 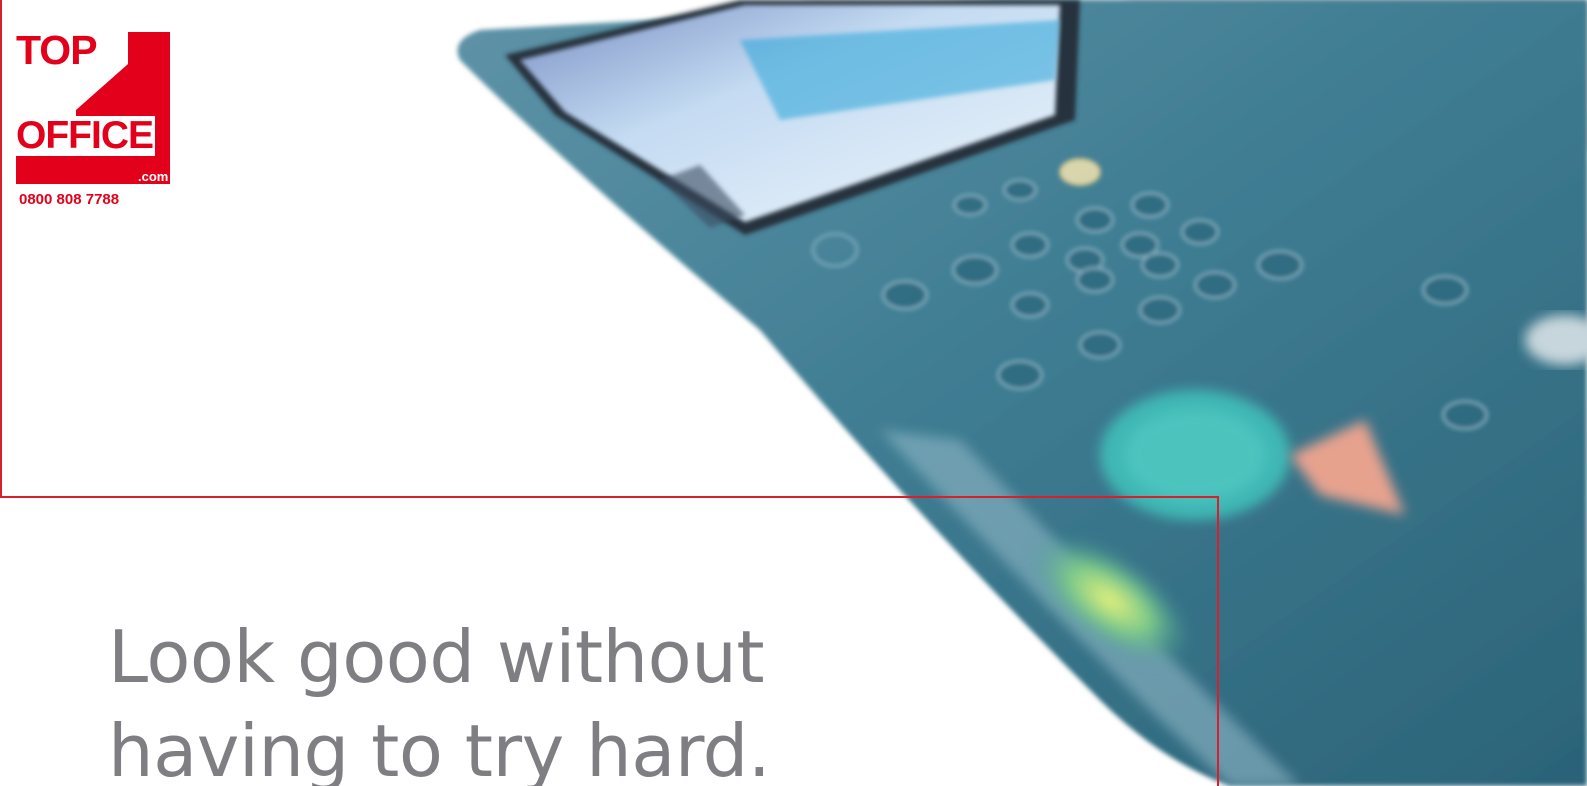 What do you see at coordinates (69, 199) in the screenshot?
I see `phone-number: 0800 808 7788` at bounding box center [69, 199].